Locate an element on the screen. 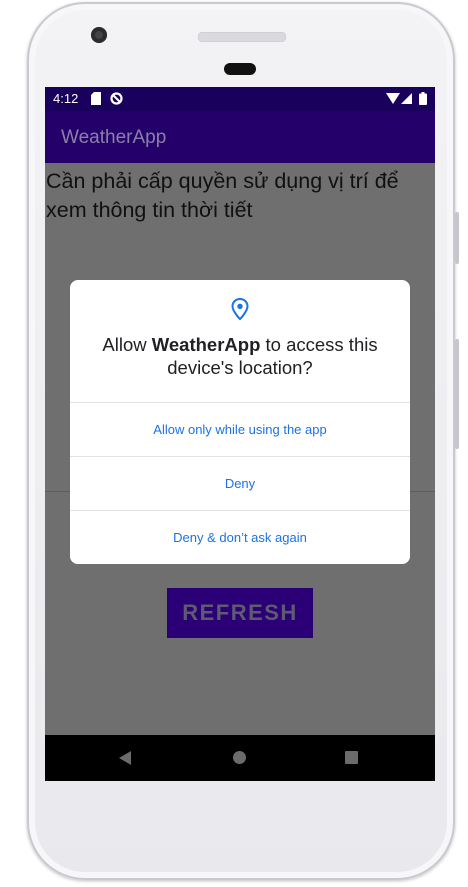 This screenshot has width=468, height=887. status-bar: 4:12 is located at coordinates (240, 99).